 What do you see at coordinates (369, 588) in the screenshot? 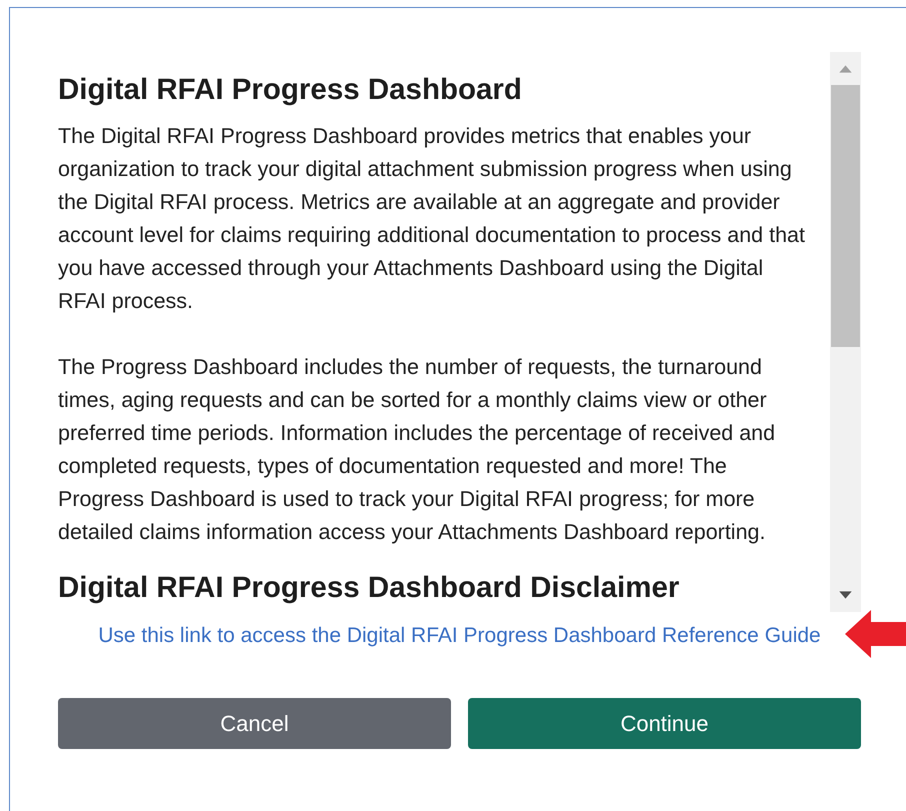
I see `section-heading: Digital RFAI Progress Dashboard Disclaimer` at bounding box center [369, 588].